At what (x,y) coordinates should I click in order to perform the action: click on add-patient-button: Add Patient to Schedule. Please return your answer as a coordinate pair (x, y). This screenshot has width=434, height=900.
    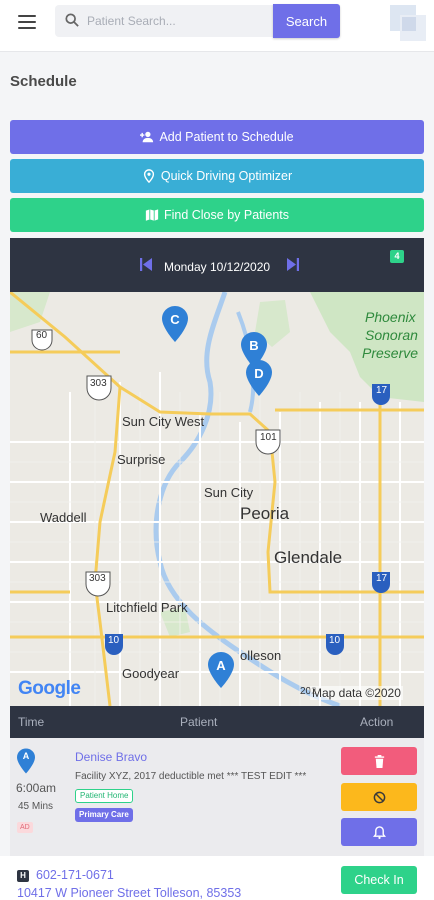
    Looking at the image, I should click on (217, 137).